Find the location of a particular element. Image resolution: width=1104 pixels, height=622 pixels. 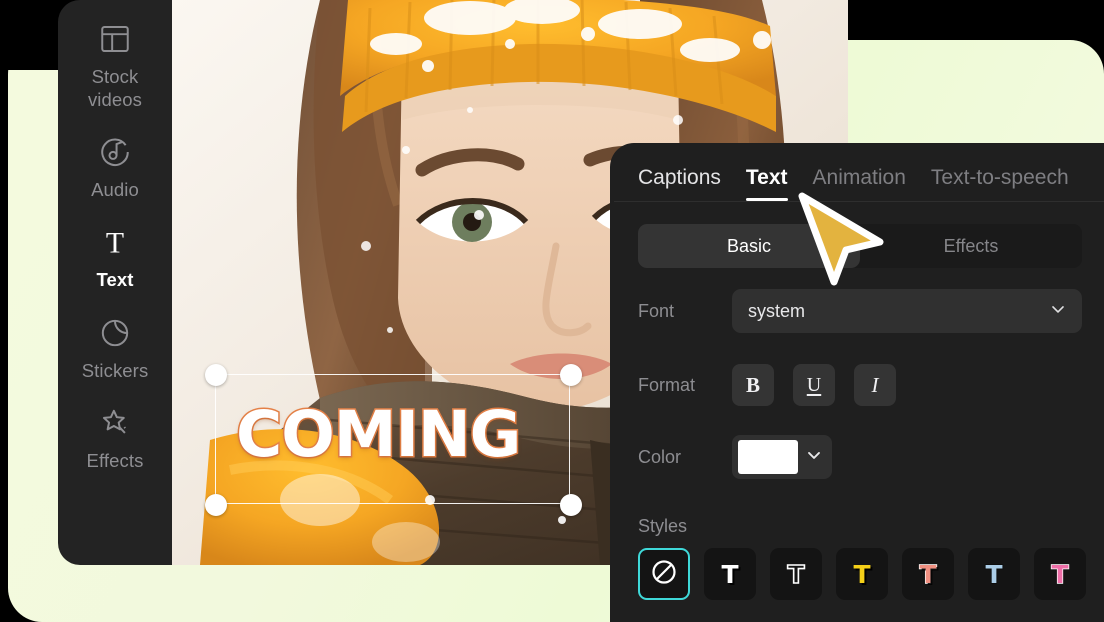

sidebar-item-label: Stock videos is located at coordinates (115, 88).